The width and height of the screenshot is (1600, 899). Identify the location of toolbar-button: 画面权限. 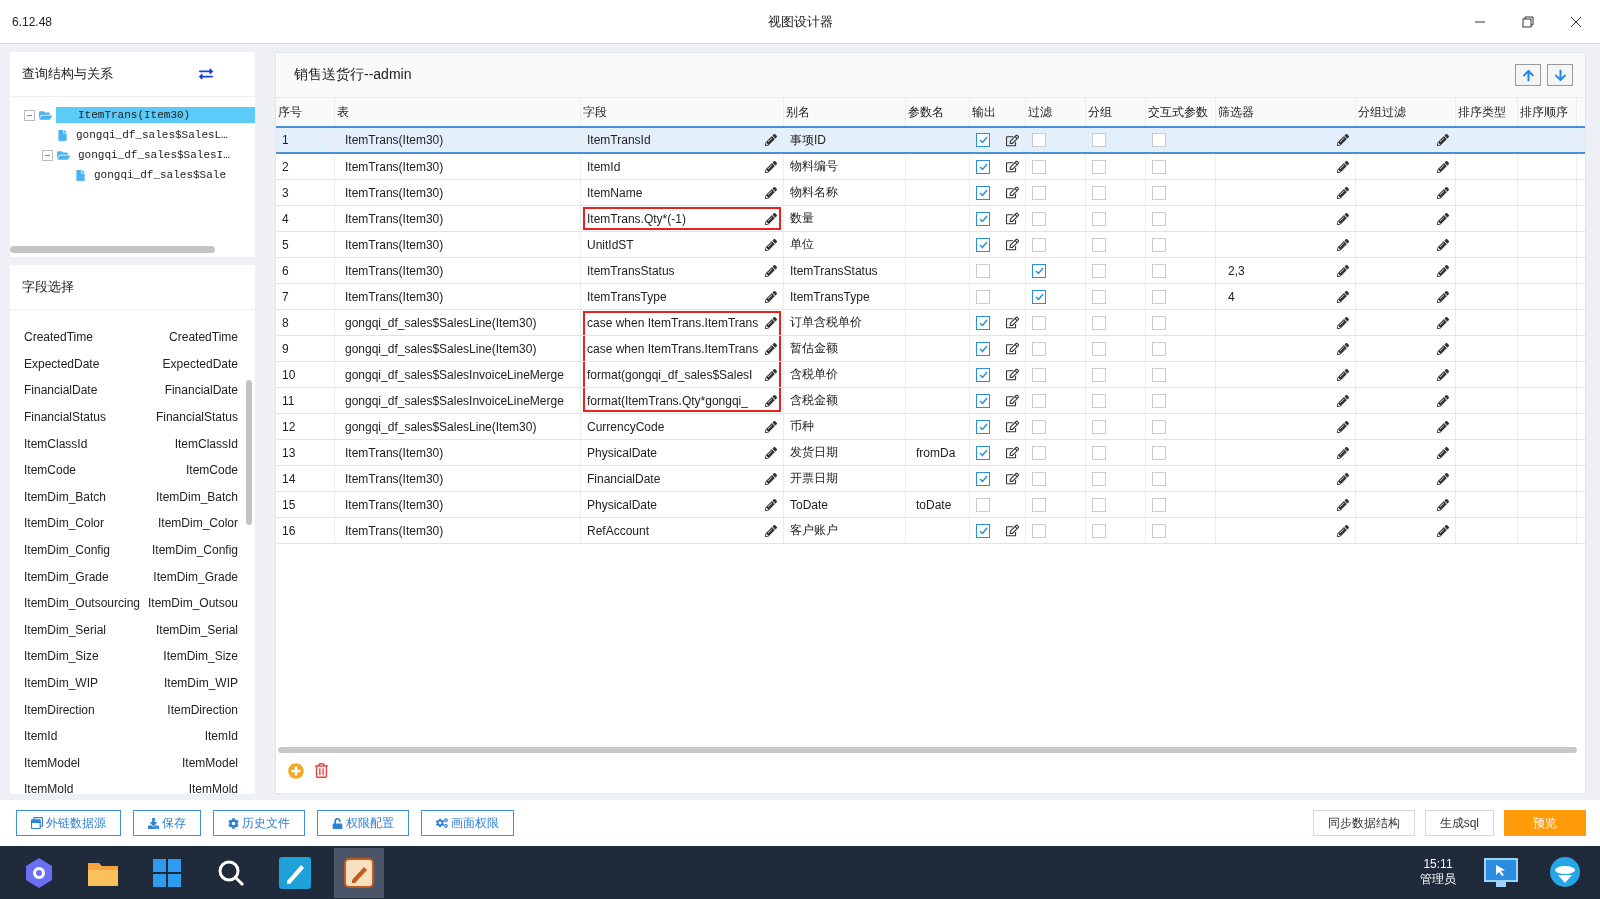
(467, 823).